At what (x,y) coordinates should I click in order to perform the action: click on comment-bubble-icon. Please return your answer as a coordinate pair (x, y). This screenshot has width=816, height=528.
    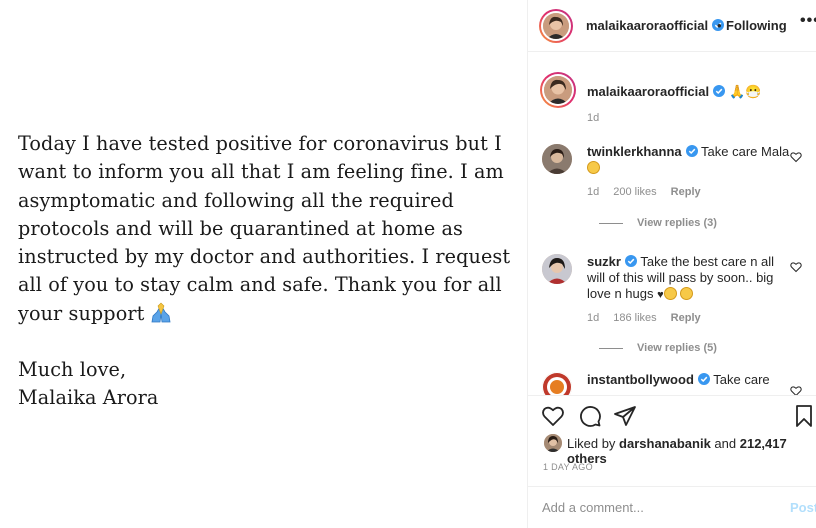
    Looking at the image, I should click on (590, 416).